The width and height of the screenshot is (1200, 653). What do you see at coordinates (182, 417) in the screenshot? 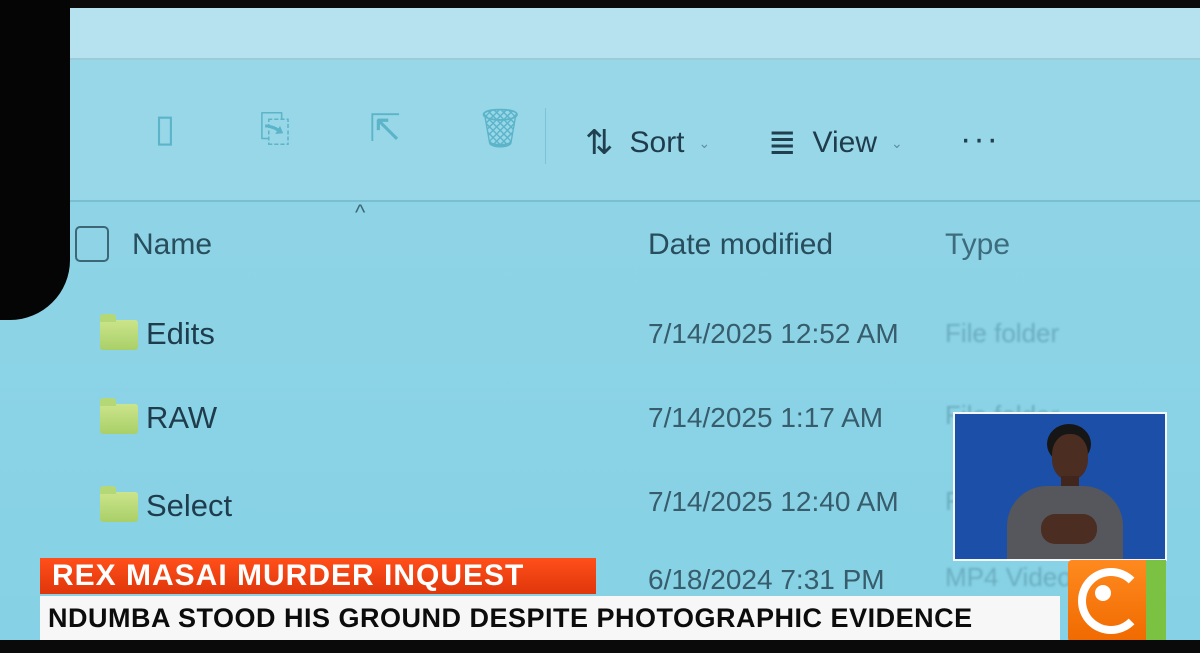
I see `file-name: RAW` at bounding box center [182, 417].